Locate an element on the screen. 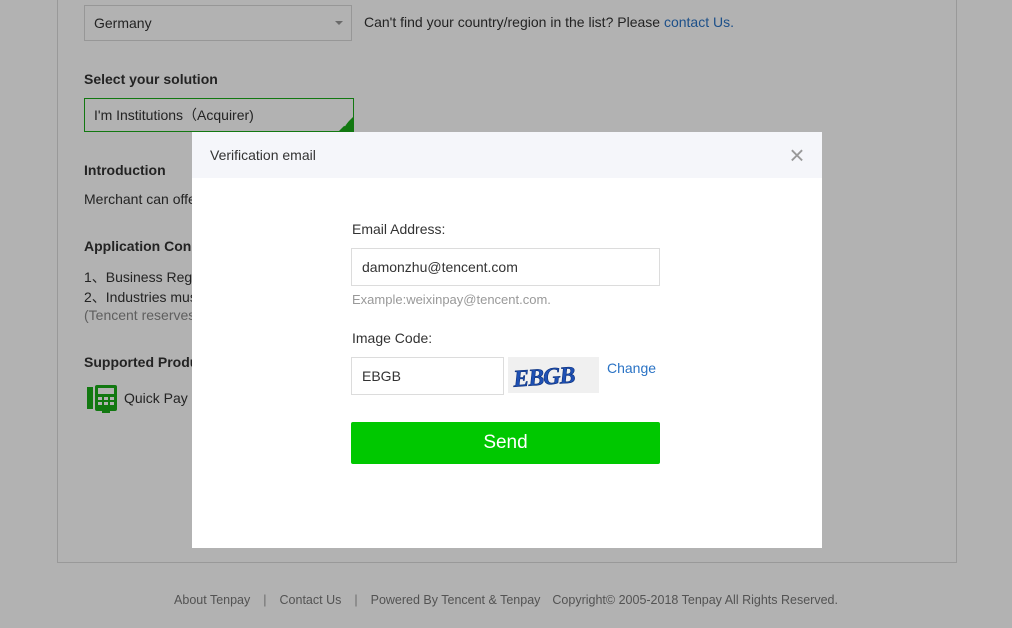 The height and width of the screenshot is (628, 1012). image-code-label: Image Code: is located at coordinates (392, 338).